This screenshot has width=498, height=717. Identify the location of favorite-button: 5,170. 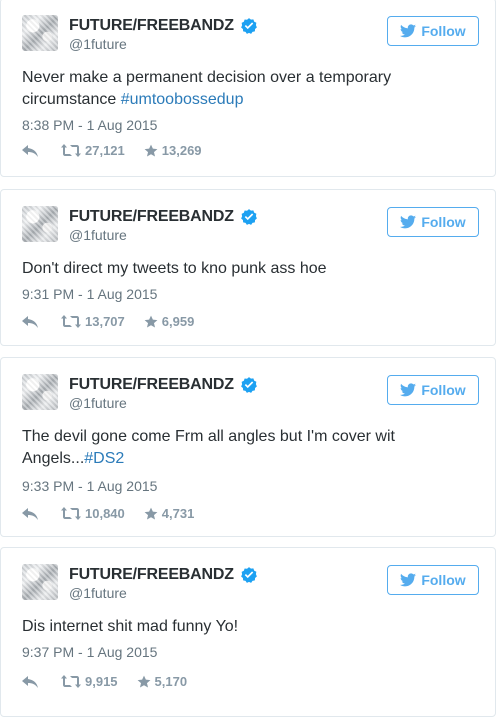
(162, 681).